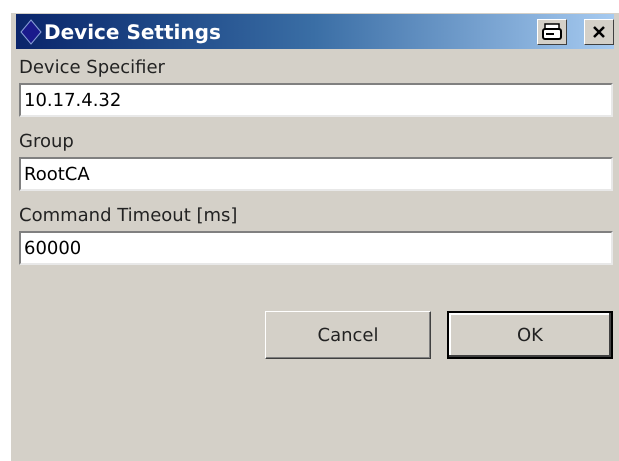  I want to click on input-field: 60000, so click(316, 248).